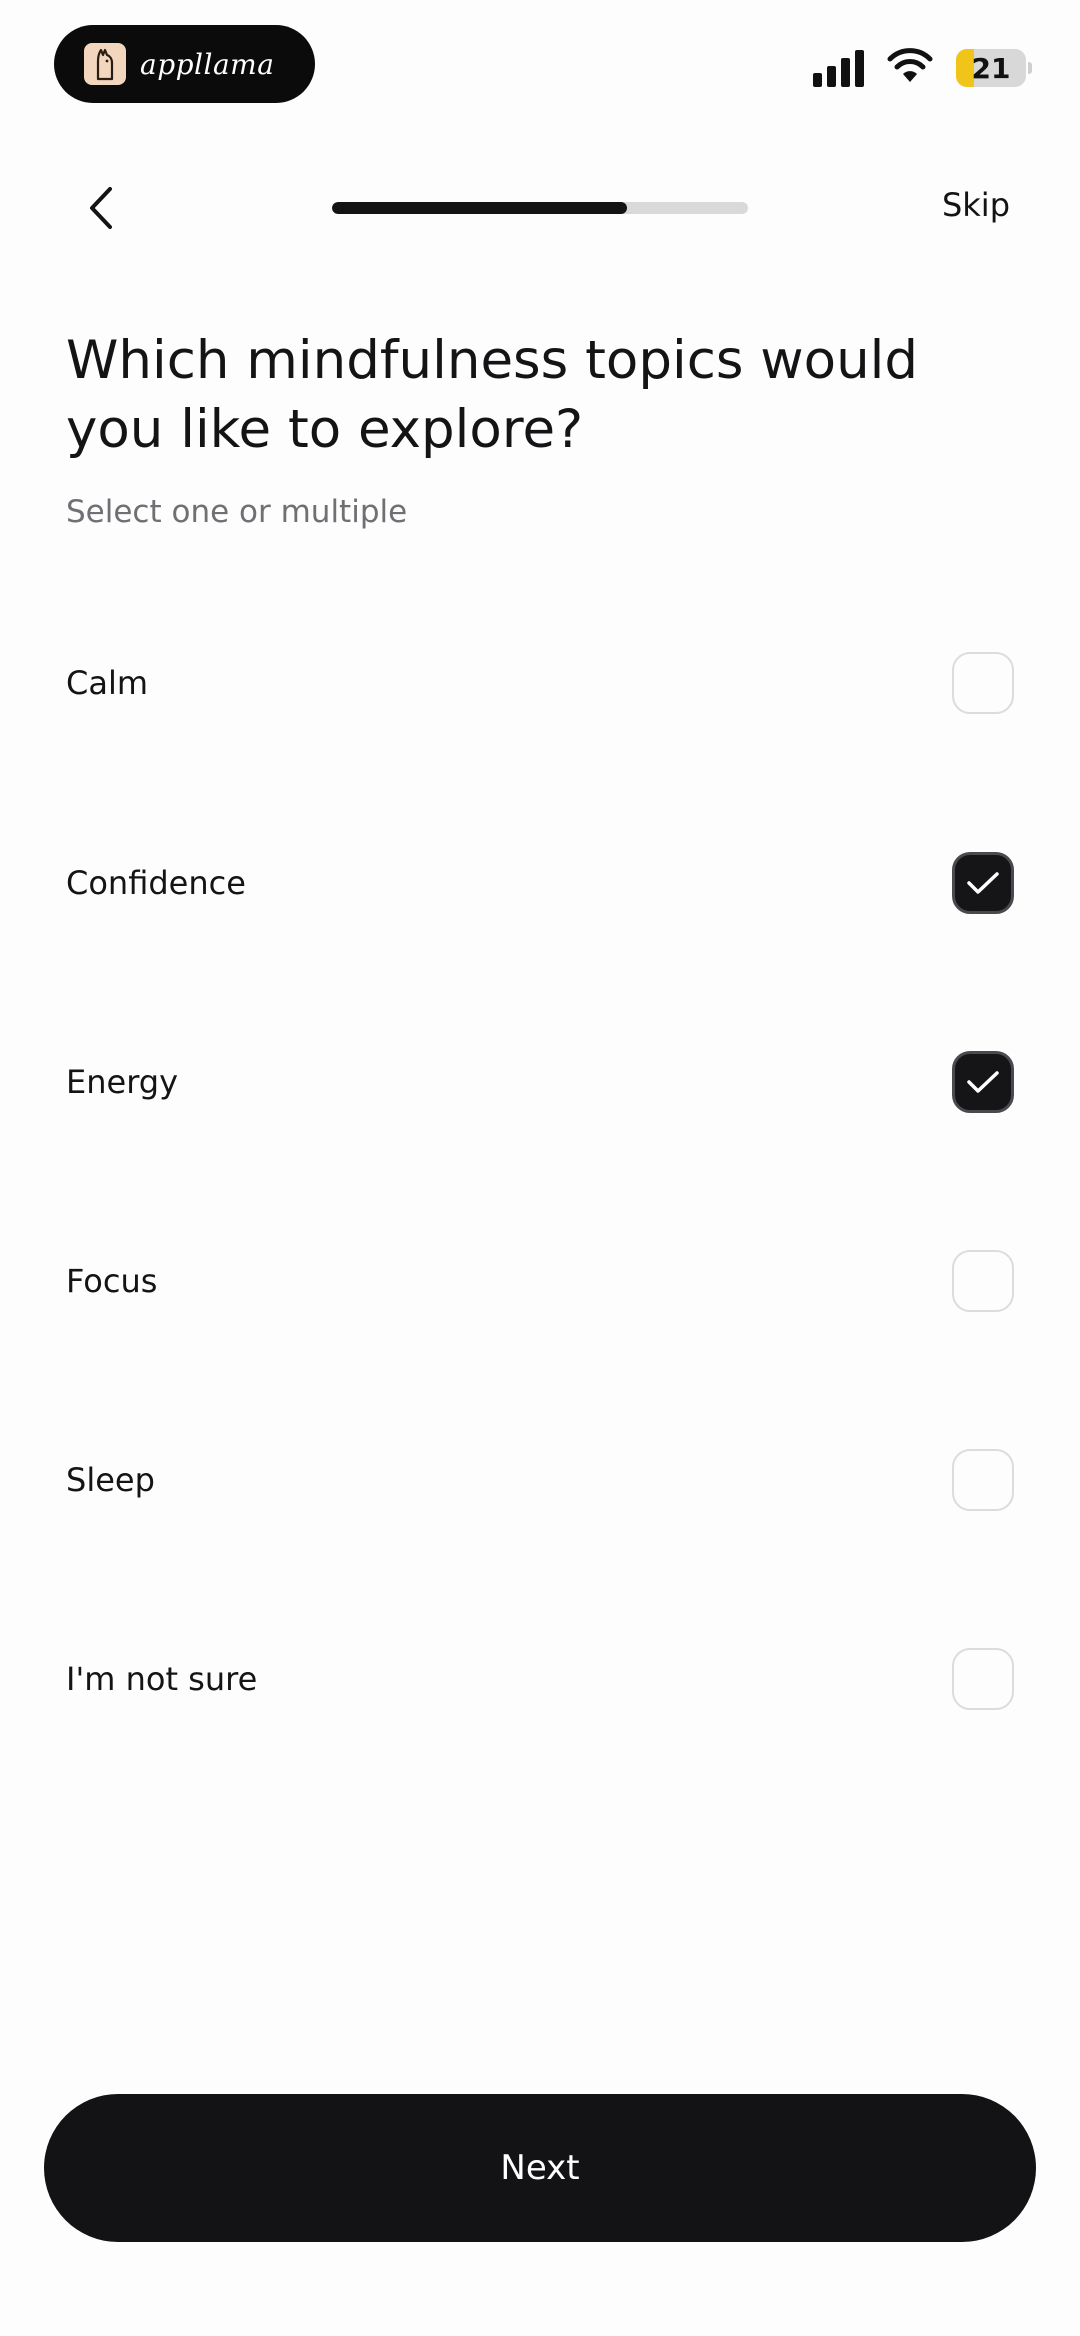  I want to click on status-icons: 21, so click(922, 68).